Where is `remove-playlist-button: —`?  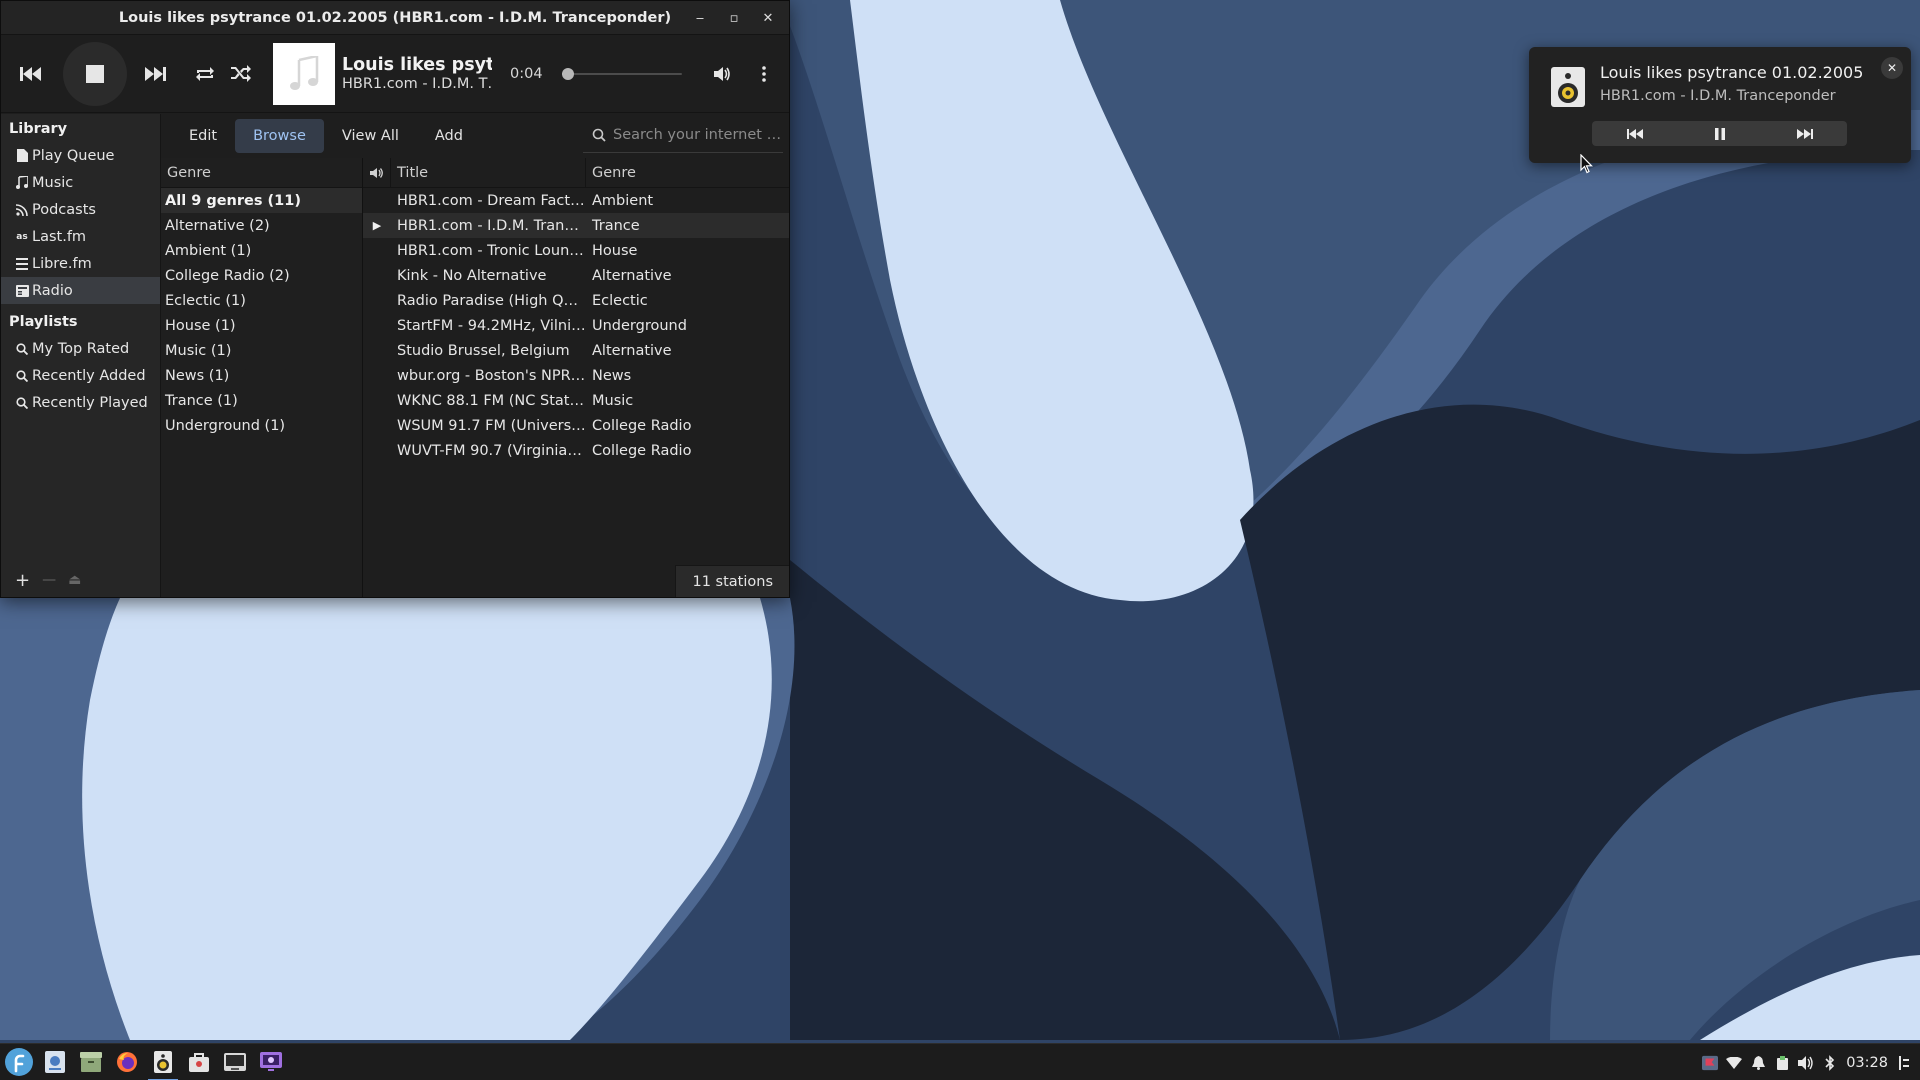
remove-playlist-button: — is located at coordinates (49, 580).